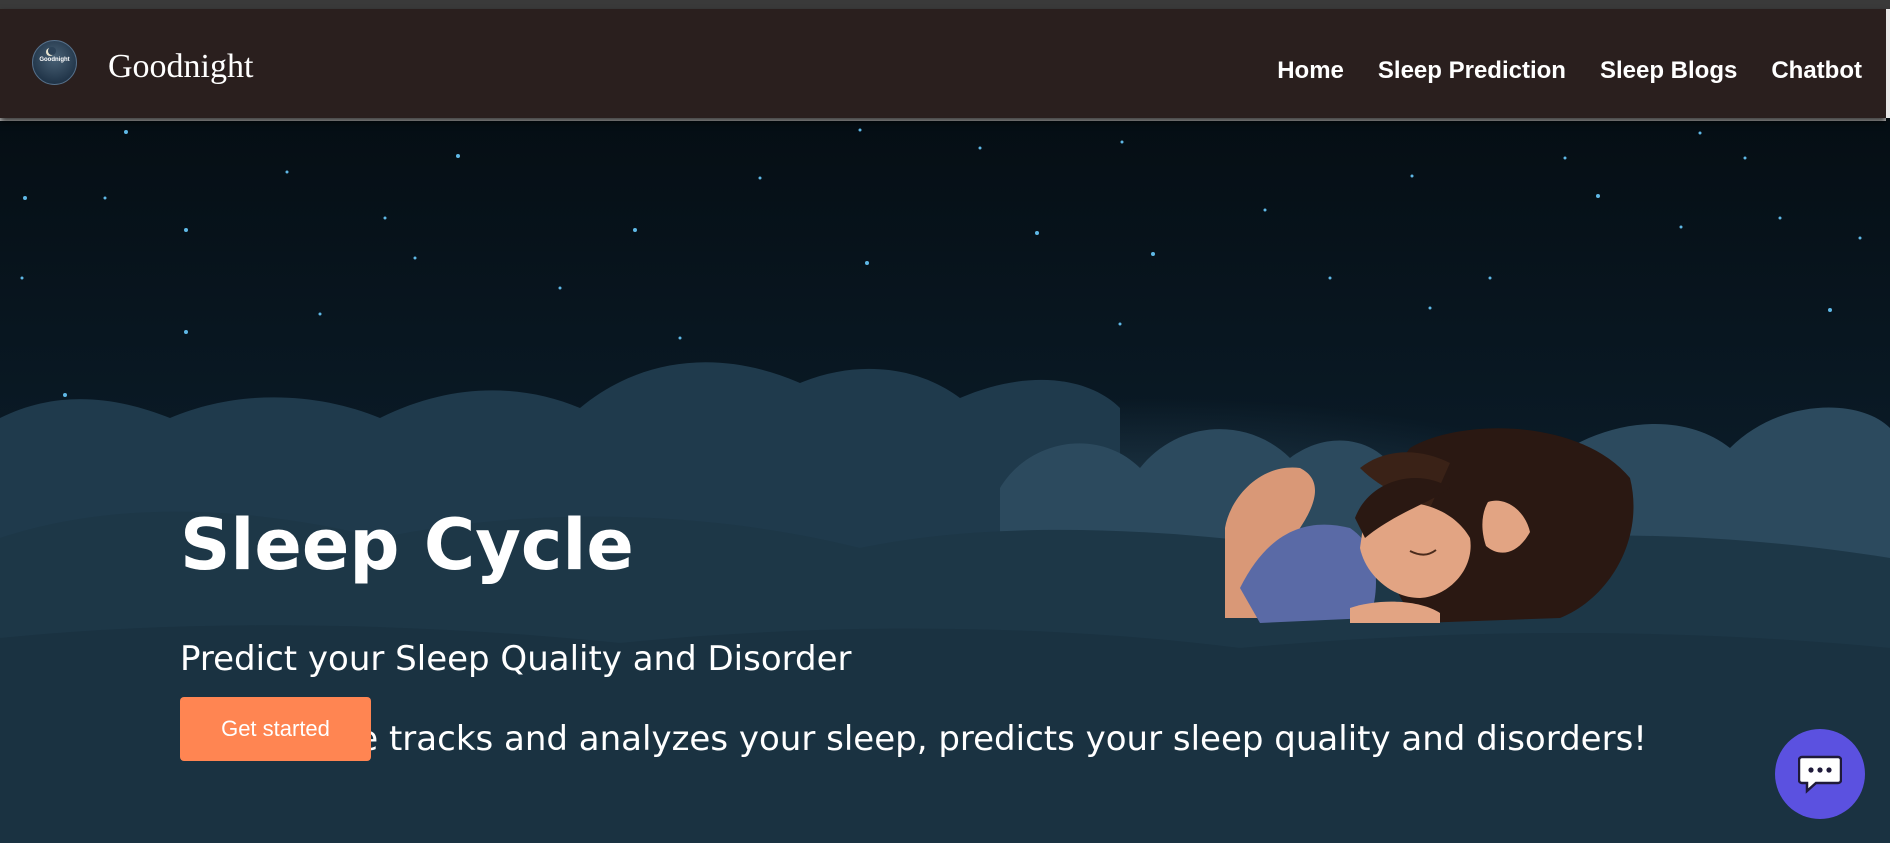 This screenshot has height=843, width=1890. What do you see at coordinates (1668, 71) in the screenshot?
I see `nav-link-sleep-blogs: Sleep Blogs` at bounding box center [1668, 71].